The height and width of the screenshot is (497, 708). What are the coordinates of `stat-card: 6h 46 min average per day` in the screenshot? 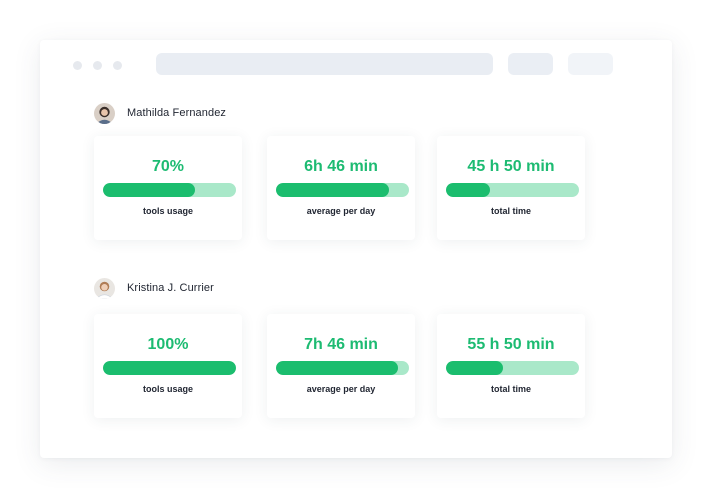 It's located at (341, 188).